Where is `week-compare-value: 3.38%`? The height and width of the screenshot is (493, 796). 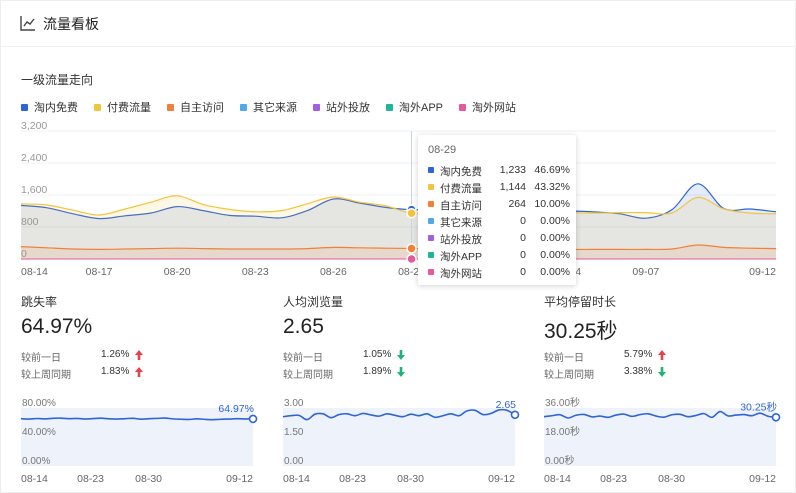
week-compare-value: 3.38% is located at coordinates (638, 371).